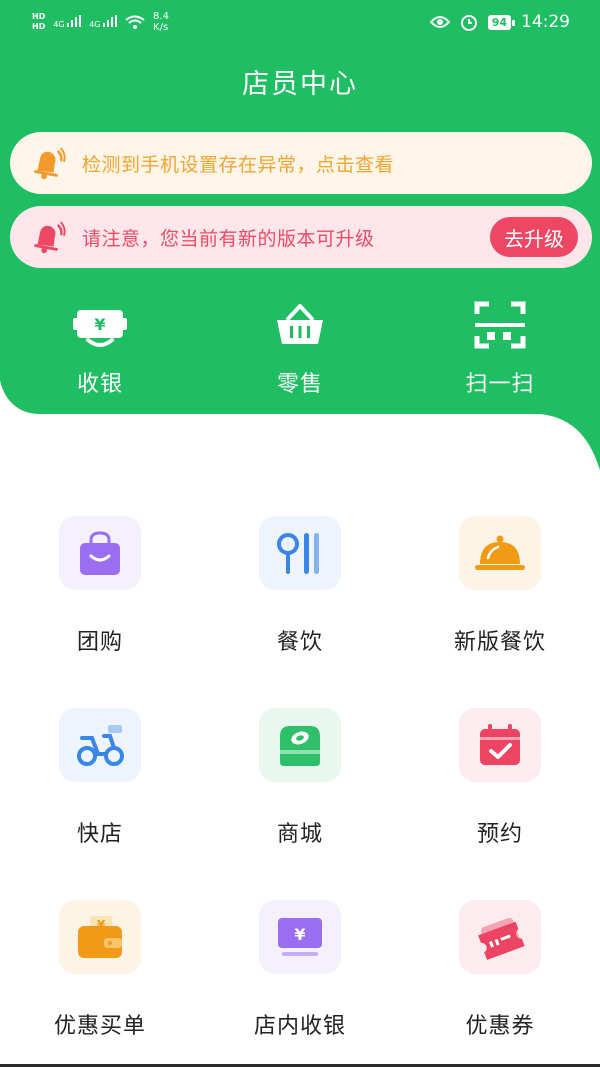 Image resolution: width=600 pixels, height=1067 pixels. I want to click on grid-label: 优惠买单, so click(99, 1026).